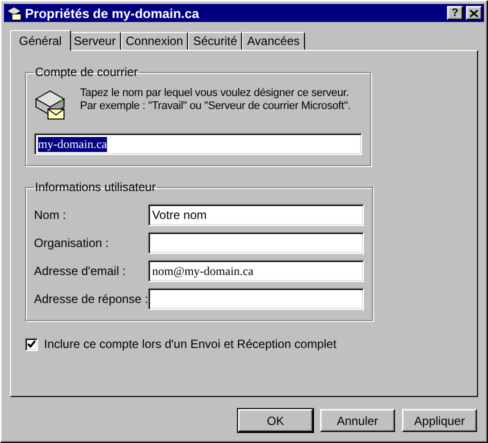 This screenshot has width=488, height=443. I want to click on field-label: Adresse d'email :, so click(80, 271).